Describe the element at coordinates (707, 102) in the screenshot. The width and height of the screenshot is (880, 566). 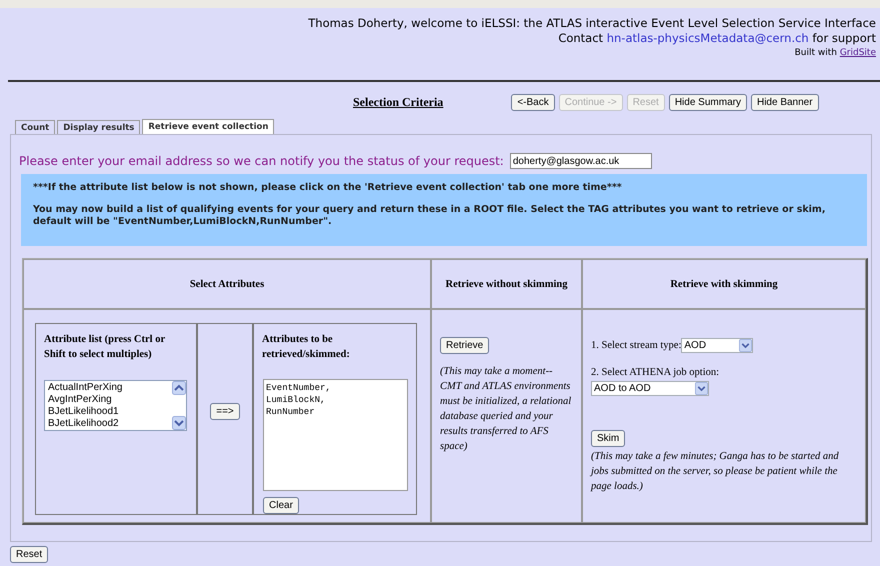
I see `toolbar-button: Hide Summary` at that location.